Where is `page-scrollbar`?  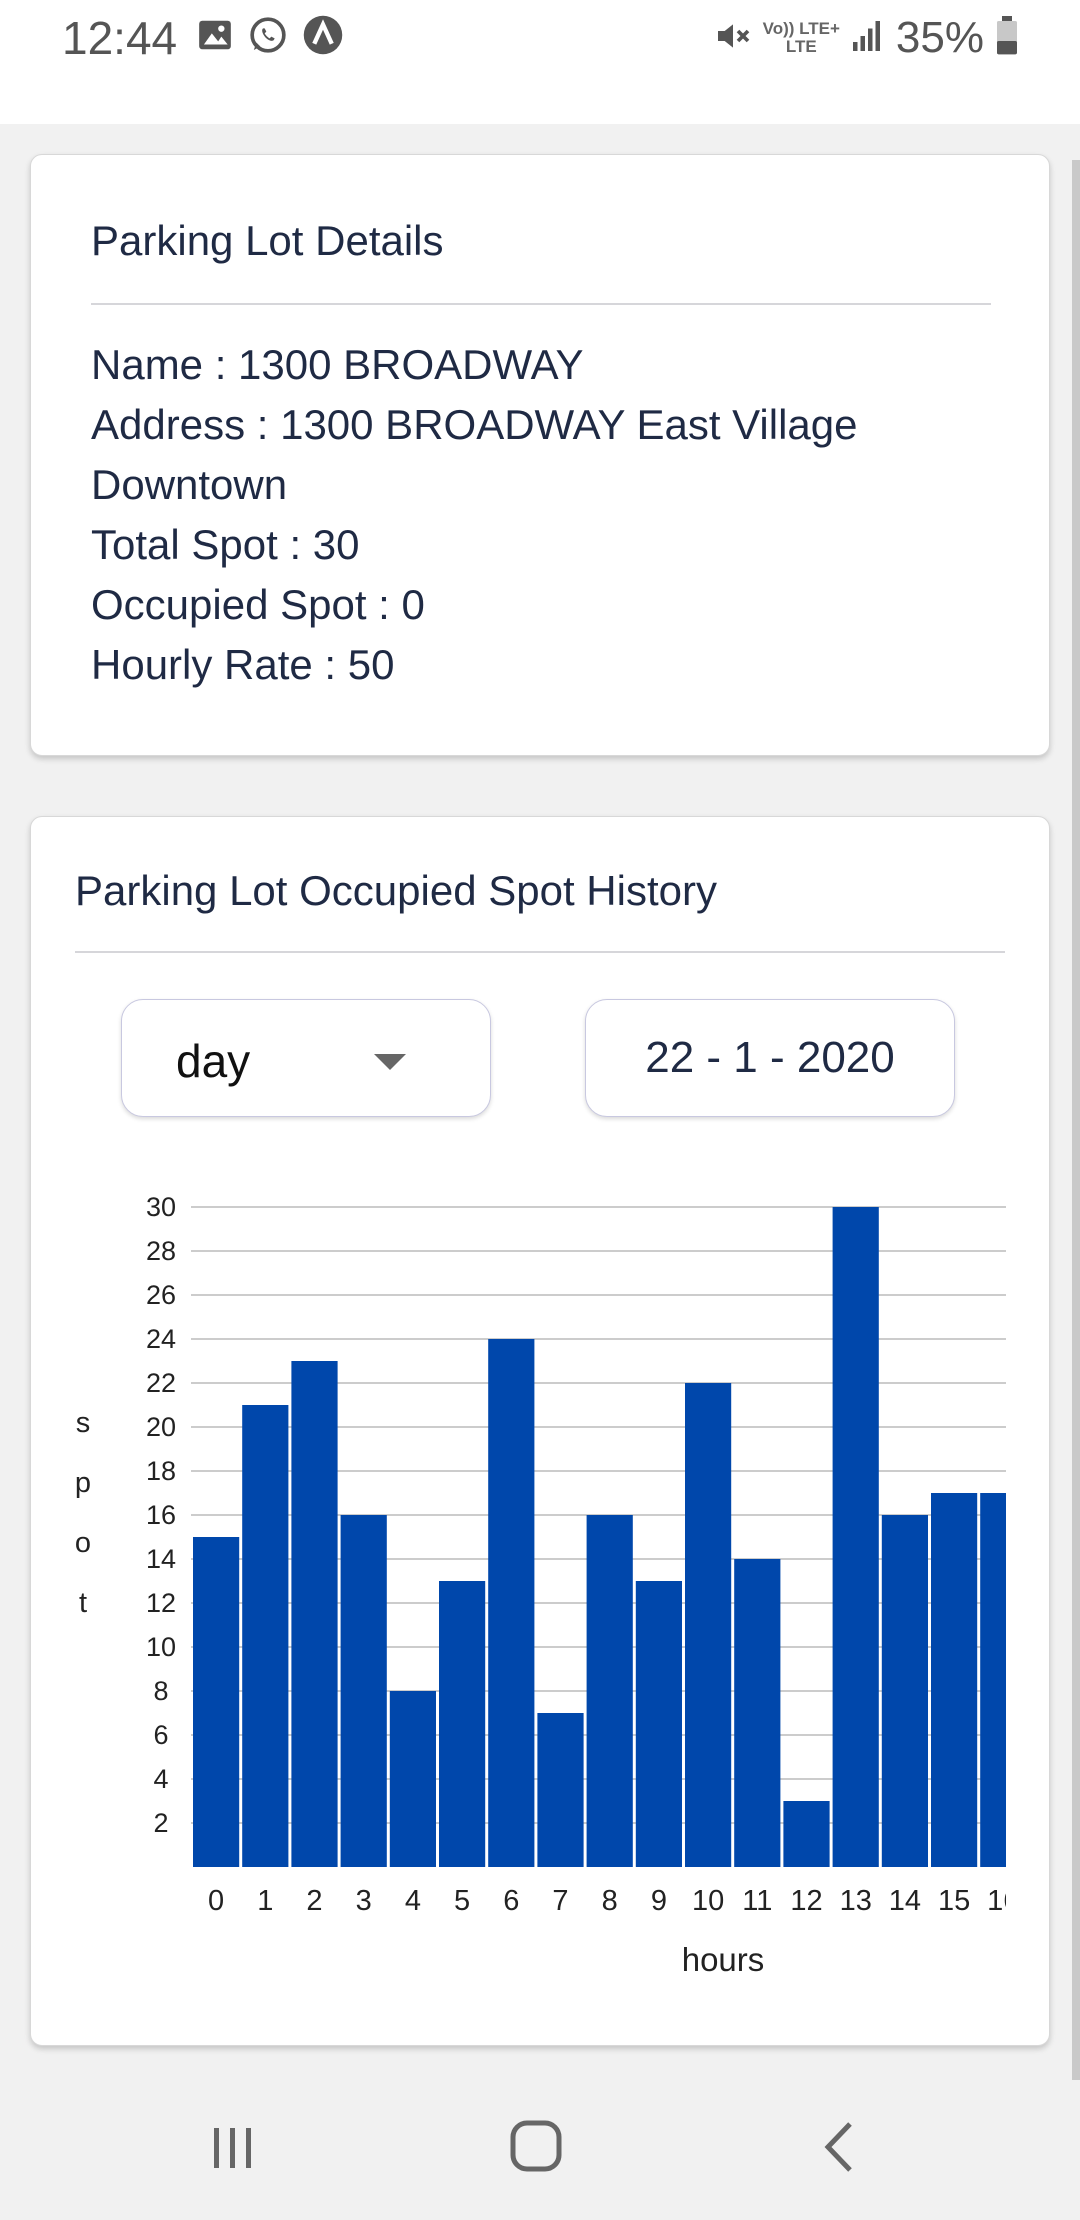 page-scrollbar is located at coordinates (1076, 1120).